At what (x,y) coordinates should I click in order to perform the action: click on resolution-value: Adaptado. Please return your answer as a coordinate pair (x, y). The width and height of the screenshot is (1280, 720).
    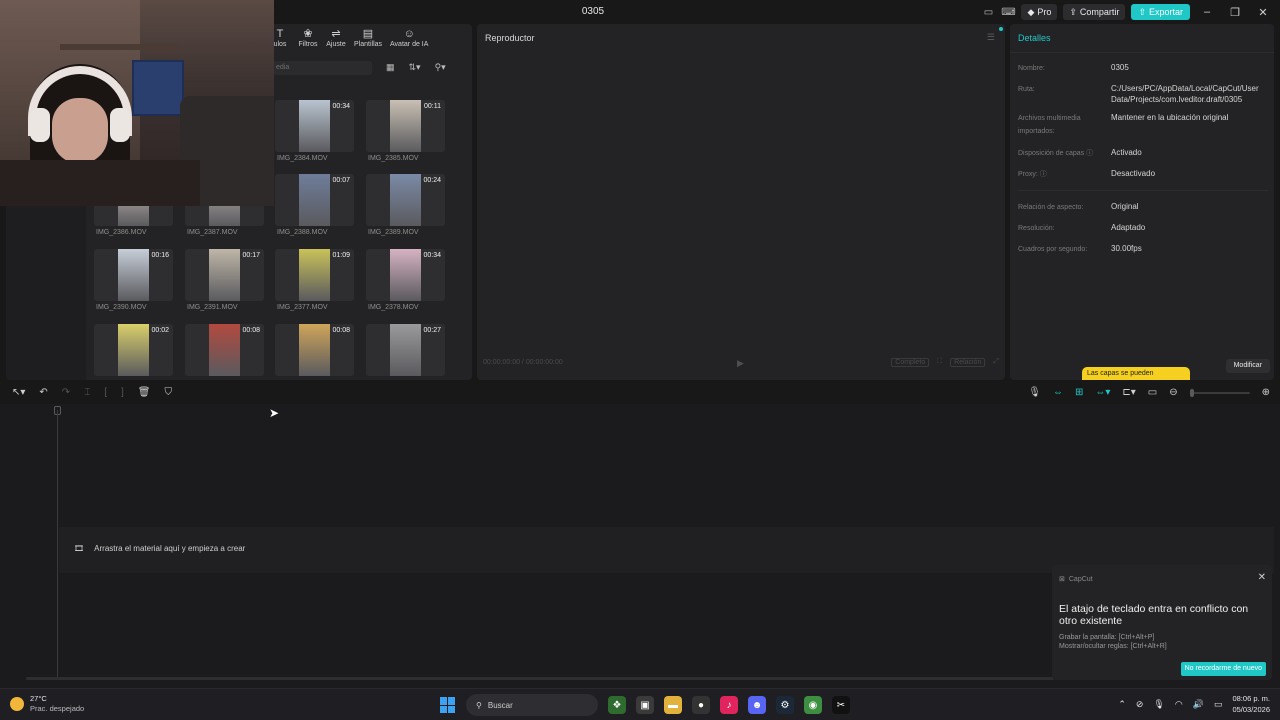
    Looking at the image, I should click on (1128, 227).